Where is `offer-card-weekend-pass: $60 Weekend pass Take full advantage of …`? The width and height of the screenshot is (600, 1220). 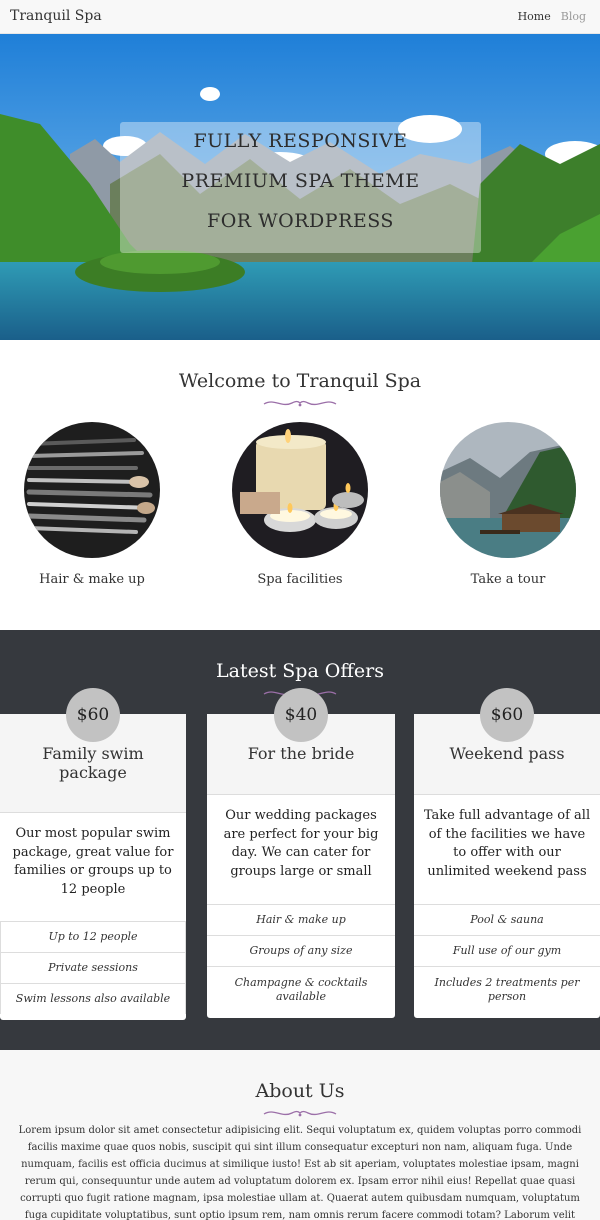 offer-card-weekend-pass: $60 Weekend pass Take full advantage of … is located at coordinates (507, 853).